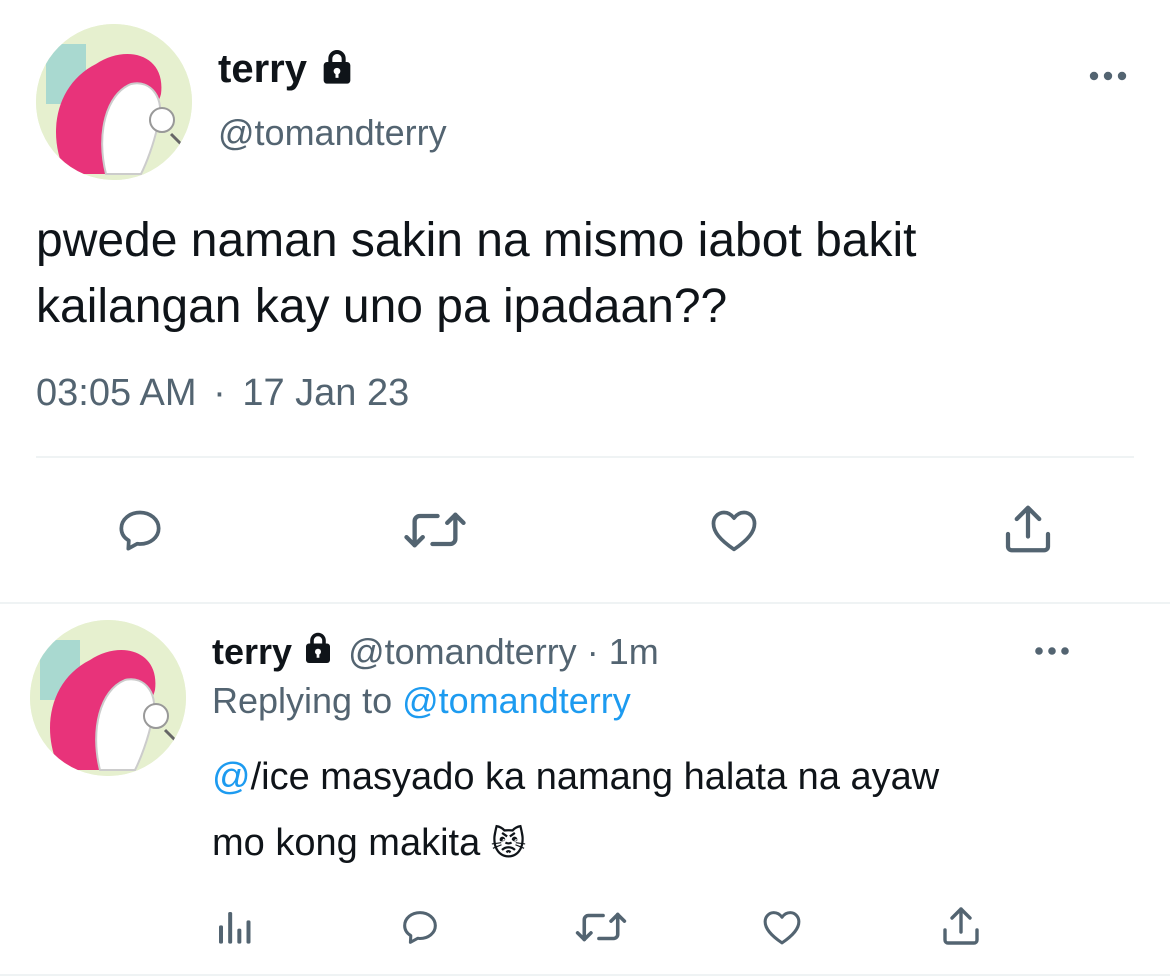 The height and width of the screenshot is (978, 1170). I want to click on timestamp-row: 03:05 AM · 17 Jan 23, so click(222, 393).